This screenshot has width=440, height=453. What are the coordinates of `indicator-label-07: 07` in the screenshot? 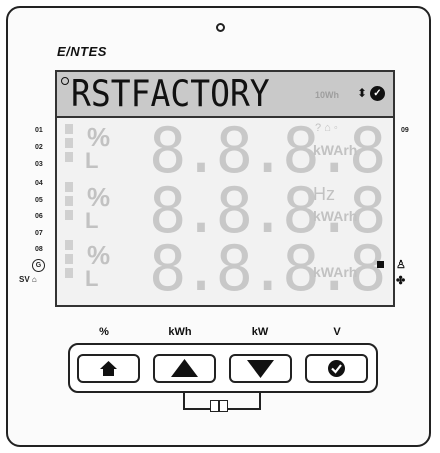 It's located at (39, 233).